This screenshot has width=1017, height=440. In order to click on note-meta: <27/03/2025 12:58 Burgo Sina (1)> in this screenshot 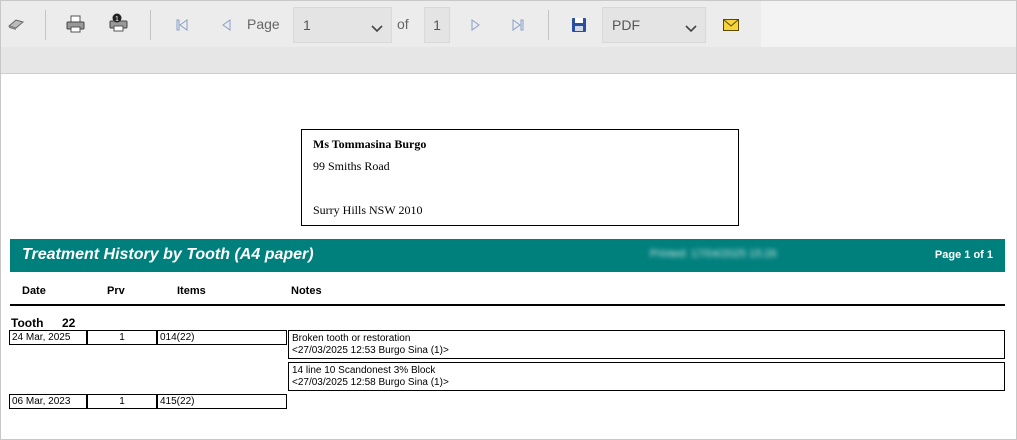, I will do `click(370, 382)`.